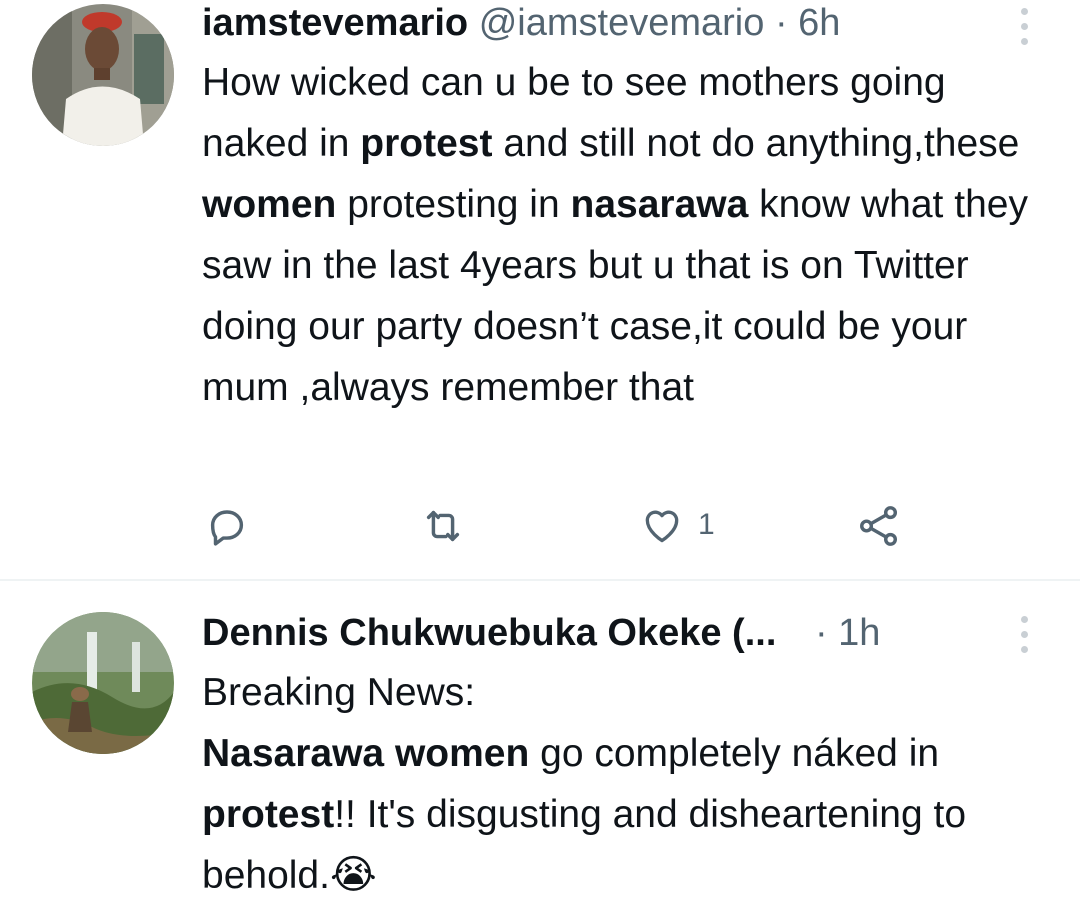 The width and height of the screenshot is (1080, 924). What do you see at coordinates (662, 526) in the screenshot?
I see `heart-icon` at bounding box center [662, 526].